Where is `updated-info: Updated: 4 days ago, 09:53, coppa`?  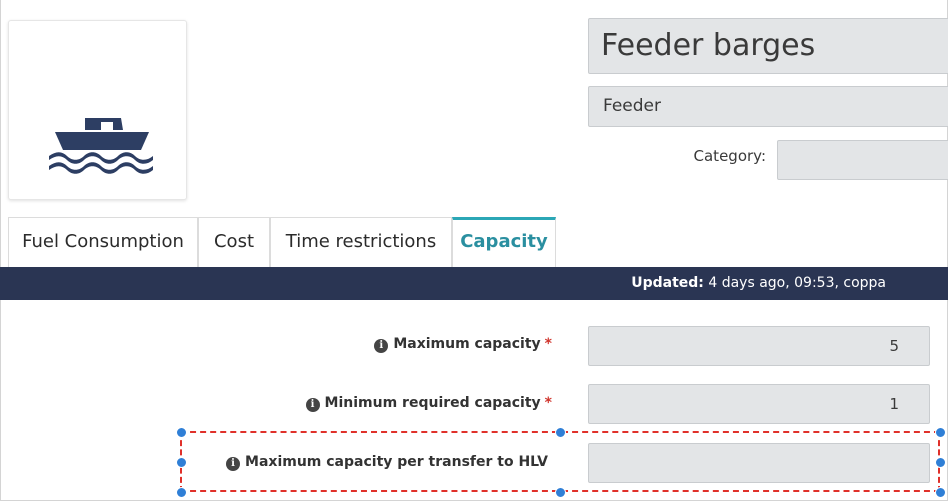
updated-info: Updated: 4 days ago, 09:53, coppa is located at coordinates (758, 283).